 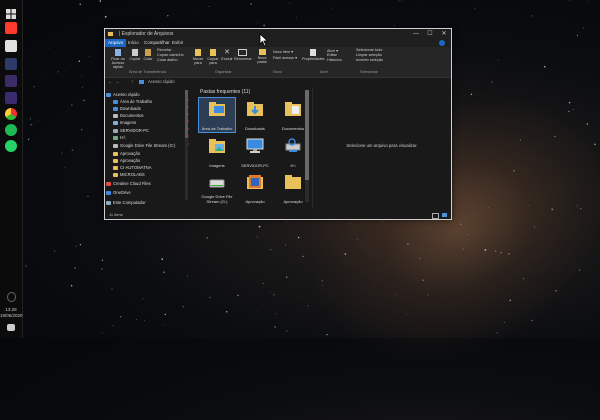 What do you see at coordinates (11, 316) in the screenshot?
I see `clock-date: 19/06/2020` at bounding box center [11, 316].